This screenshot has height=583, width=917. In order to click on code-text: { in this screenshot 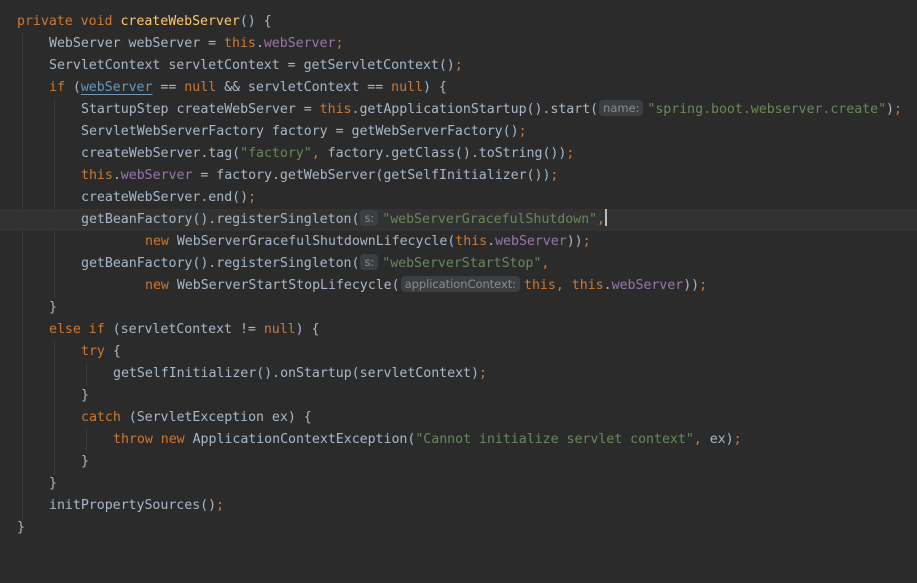, I will do `click(112, 351)`.